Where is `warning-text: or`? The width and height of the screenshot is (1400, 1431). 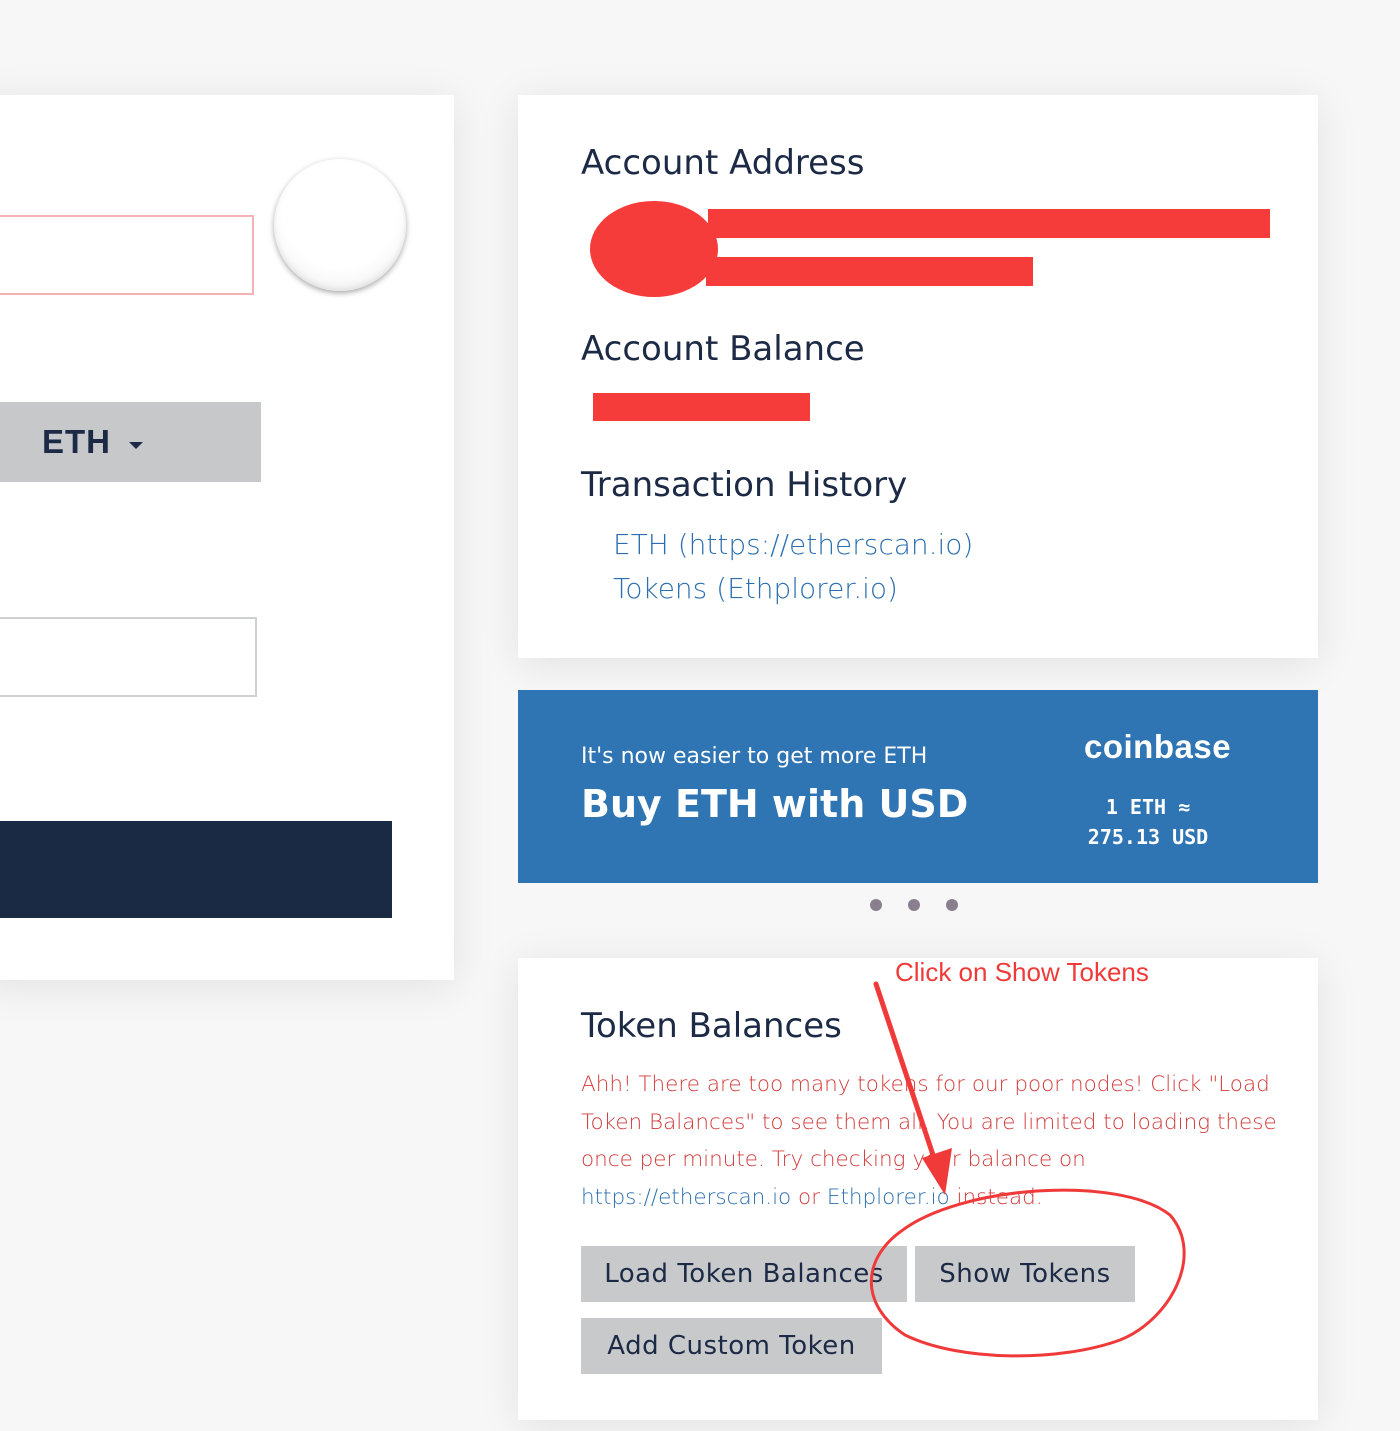
warning-text: or is located at coordinates (809, 1197).